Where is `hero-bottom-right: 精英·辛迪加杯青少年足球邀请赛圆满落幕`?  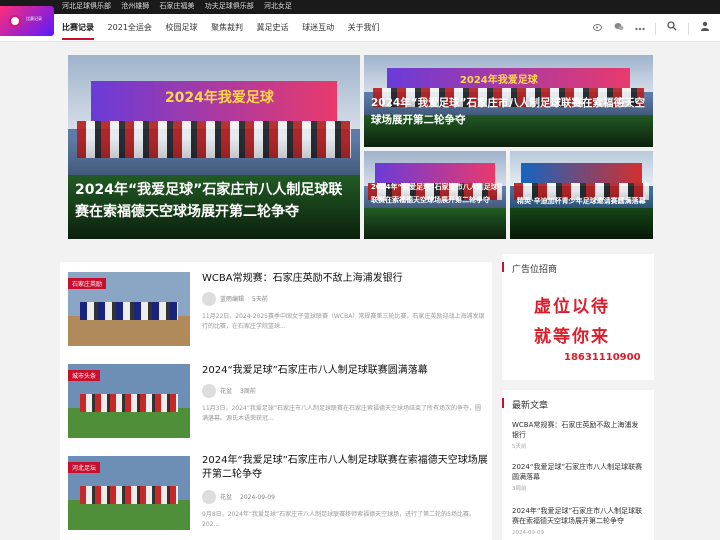
hero-bottom-right: 精英·辛迪加杯青少年足球邀请赛圆满落幕 is located at coordinates (581, 195).